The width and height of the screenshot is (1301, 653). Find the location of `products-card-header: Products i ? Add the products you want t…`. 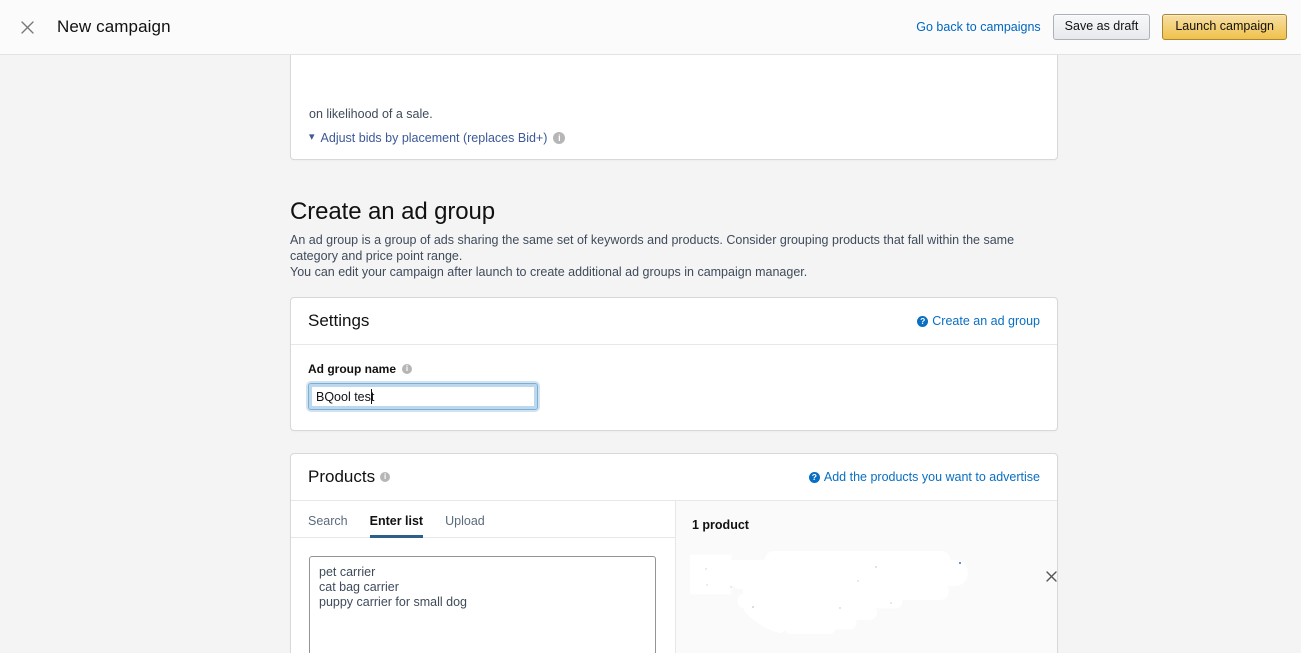

products-card-header: Products i ? Add the products you want t… is located at coordinates (674, 477).